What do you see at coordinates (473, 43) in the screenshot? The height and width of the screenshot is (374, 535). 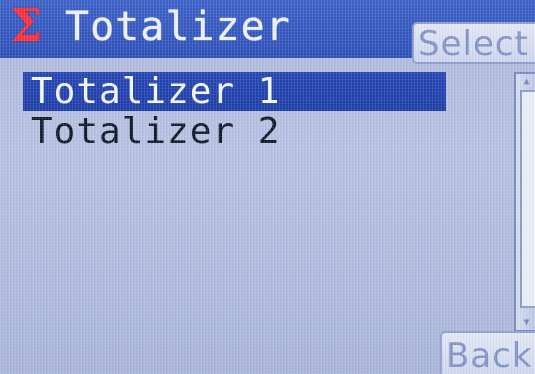 I see `select-button: Select` at bounding box center [473, 43].